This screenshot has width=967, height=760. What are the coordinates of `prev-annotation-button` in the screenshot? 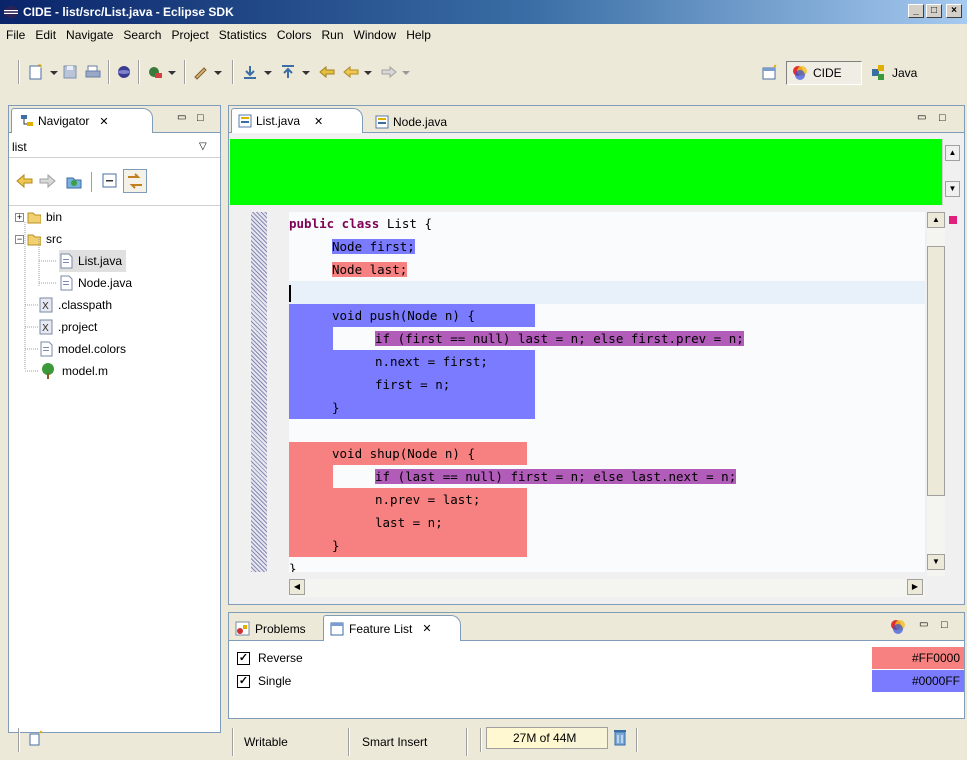 It's located at (297, 72).